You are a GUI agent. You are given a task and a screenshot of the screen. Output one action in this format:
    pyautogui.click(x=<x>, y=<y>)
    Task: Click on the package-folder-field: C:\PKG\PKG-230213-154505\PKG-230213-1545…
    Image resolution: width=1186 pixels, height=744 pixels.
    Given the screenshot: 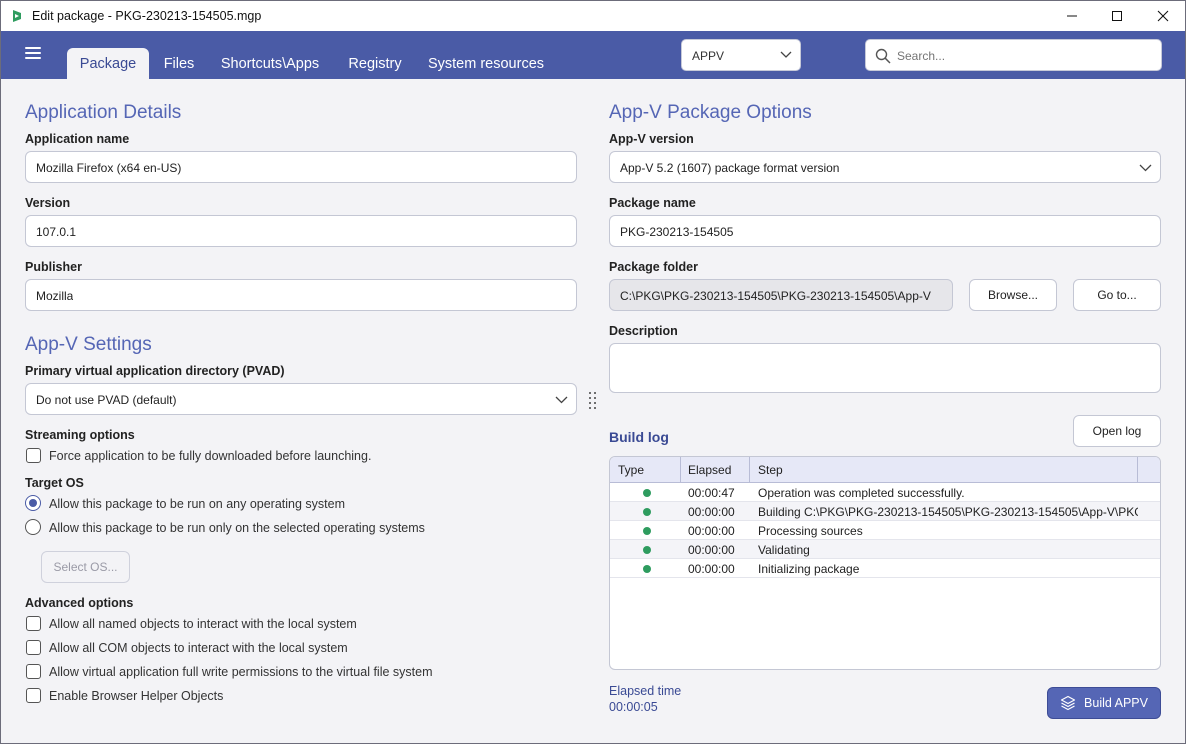 What is the action you would take?
    pyautogui.click(x=781, y=295)
    